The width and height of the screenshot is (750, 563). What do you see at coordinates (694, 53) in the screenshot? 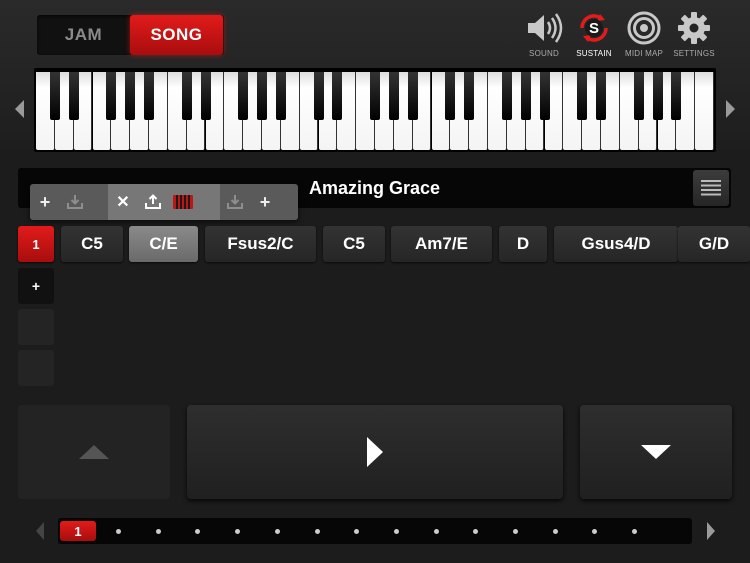
I see `settings-label: SETTINGS` at bounding box center [694, 53].